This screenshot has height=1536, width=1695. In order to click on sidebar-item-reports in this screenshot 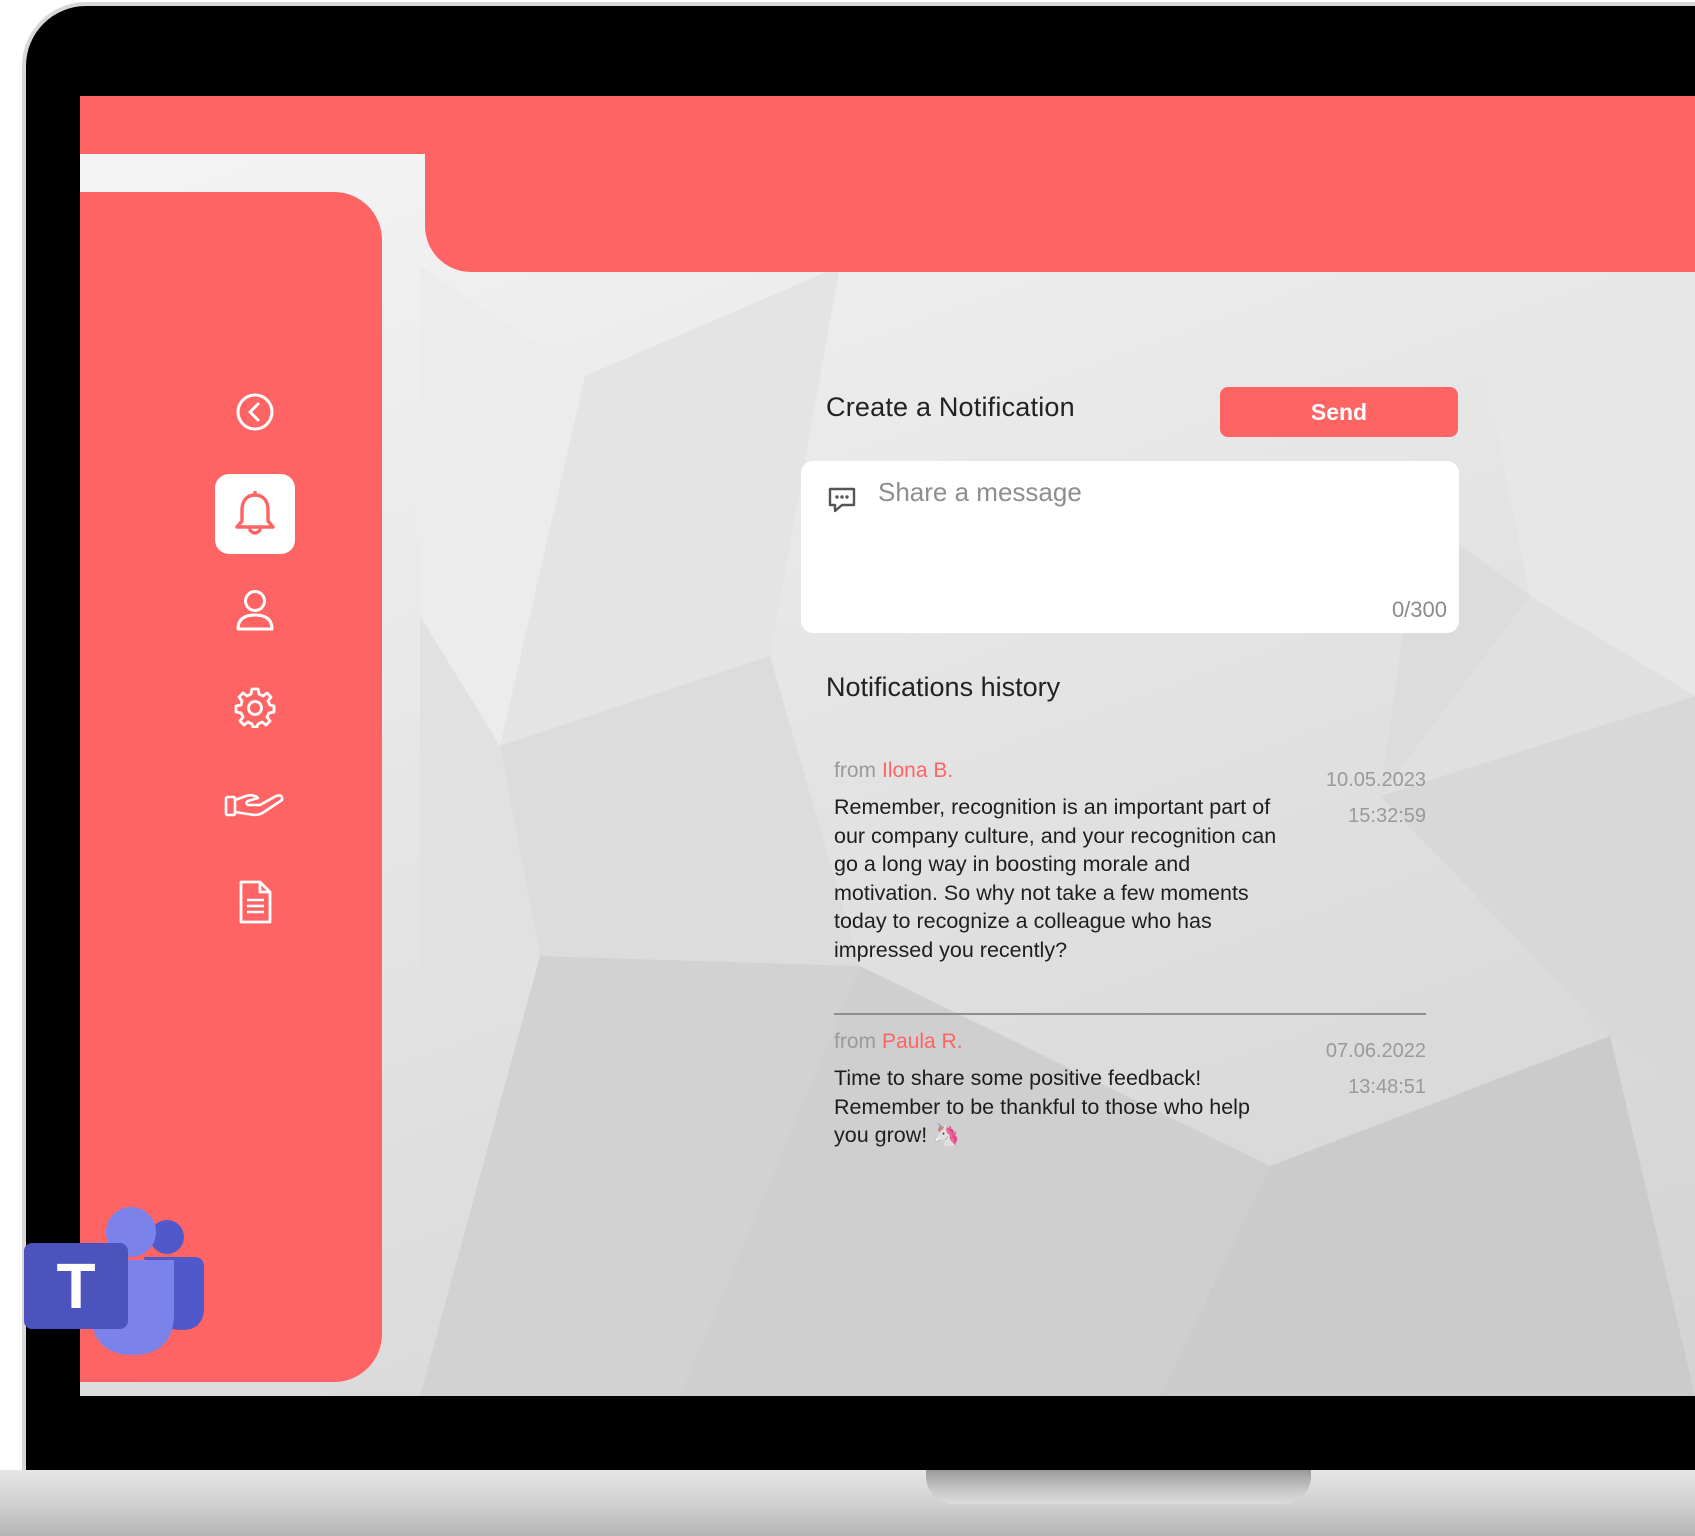, I will do `click(255, 902)`.